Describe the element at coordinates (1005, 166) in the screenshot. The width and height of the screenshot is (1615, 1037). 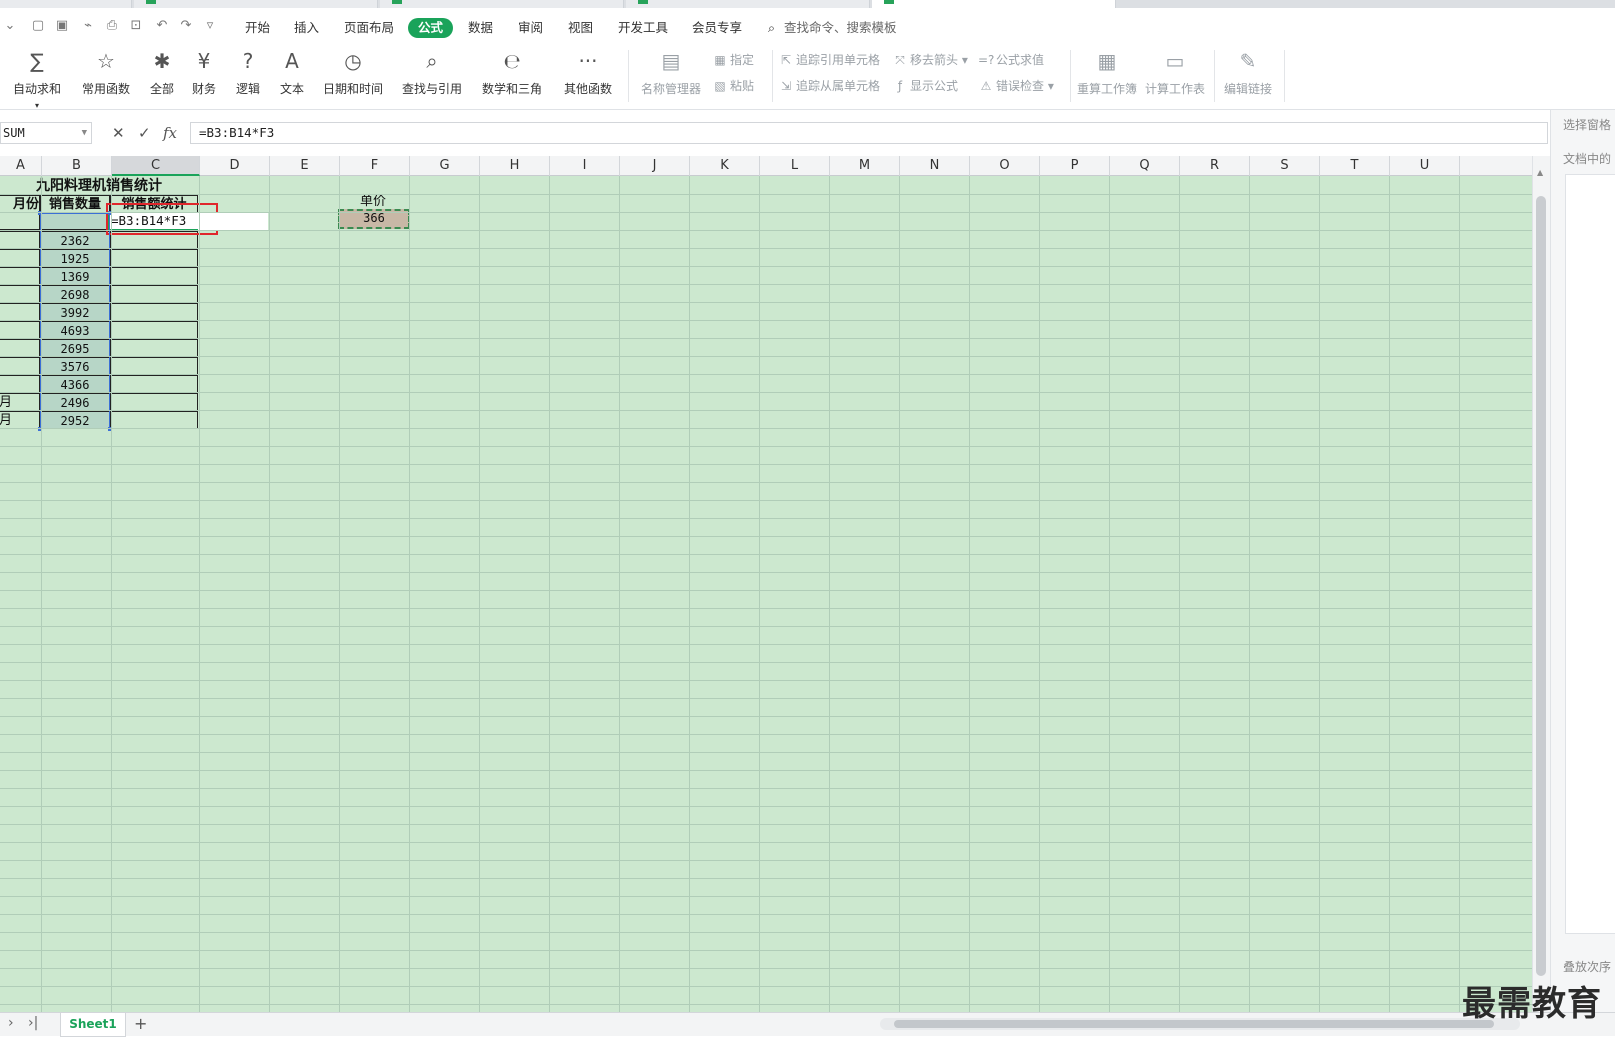
I see `column-header-o: O` at that location.